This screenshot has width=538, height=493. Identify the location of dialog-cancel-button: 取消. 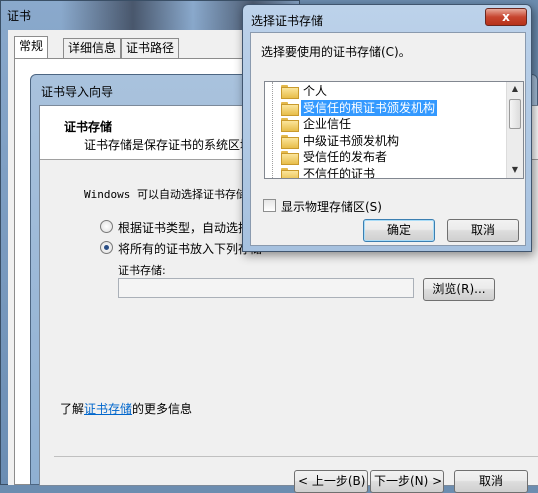
(483, 230).